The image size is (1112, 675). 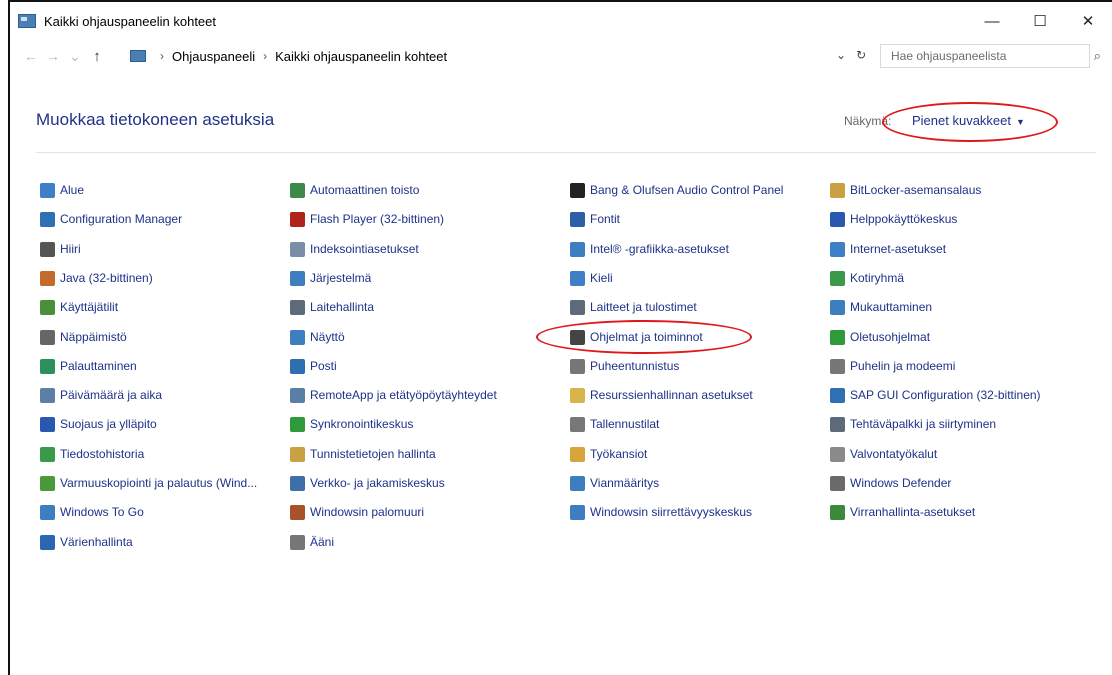 What do you see at coordinates (75, 56) in the screenshot?
I see `recent-locations-button: ⌄` at bounding box center [75, 56].